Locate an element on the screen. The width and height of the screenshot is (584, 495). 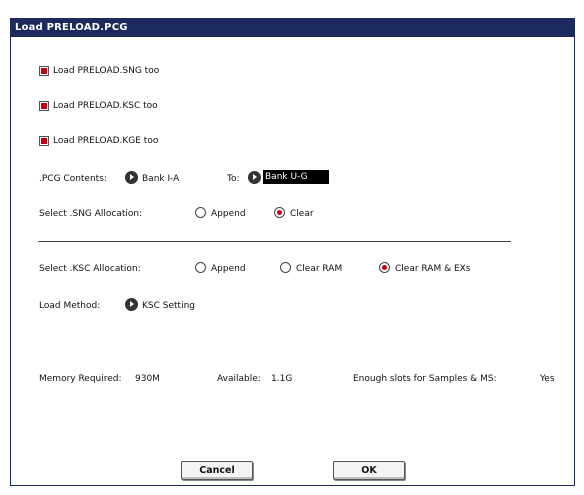
load-sng-label: Load PRELOAD.SNG too is located at coordinates (106, 71).